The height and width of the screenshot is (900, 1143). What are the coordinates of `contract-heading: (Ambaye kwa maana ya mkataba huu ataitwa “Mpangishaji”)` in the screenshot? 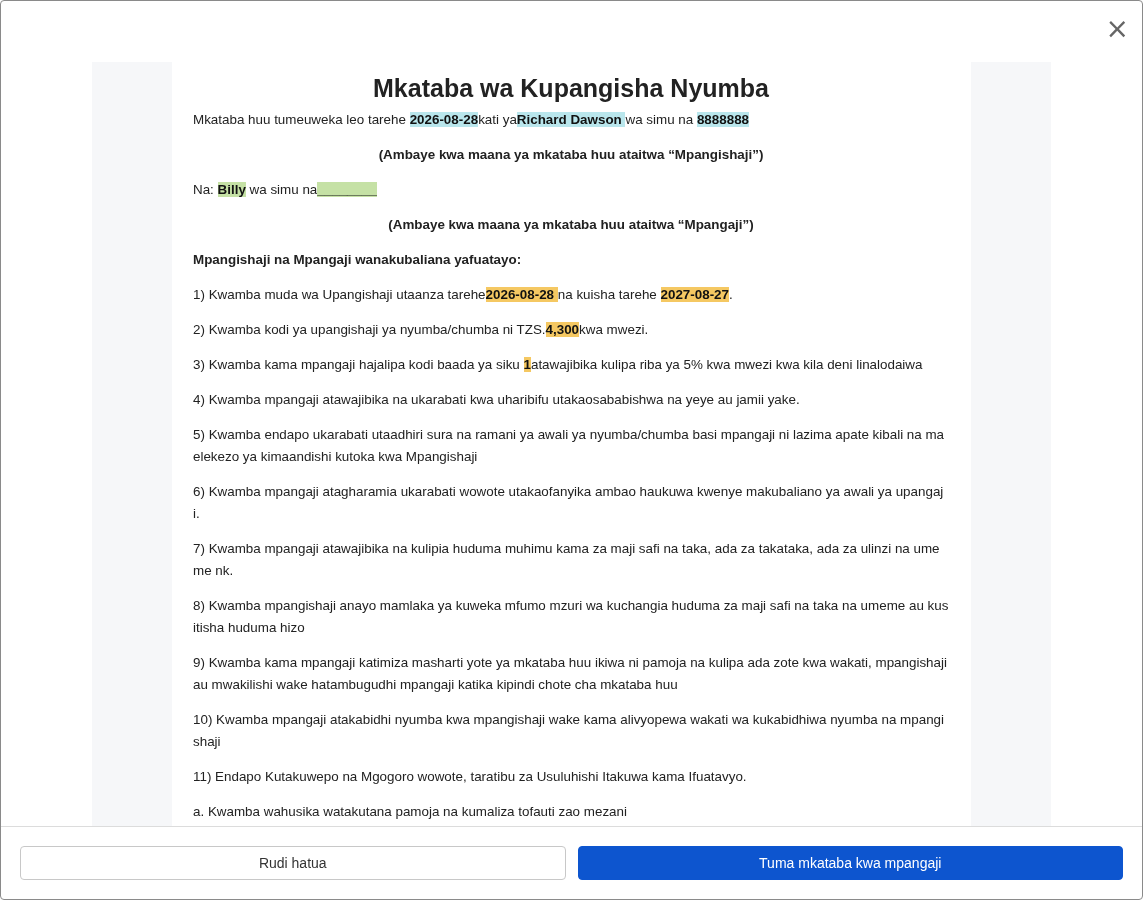 It's located at (571, 155).